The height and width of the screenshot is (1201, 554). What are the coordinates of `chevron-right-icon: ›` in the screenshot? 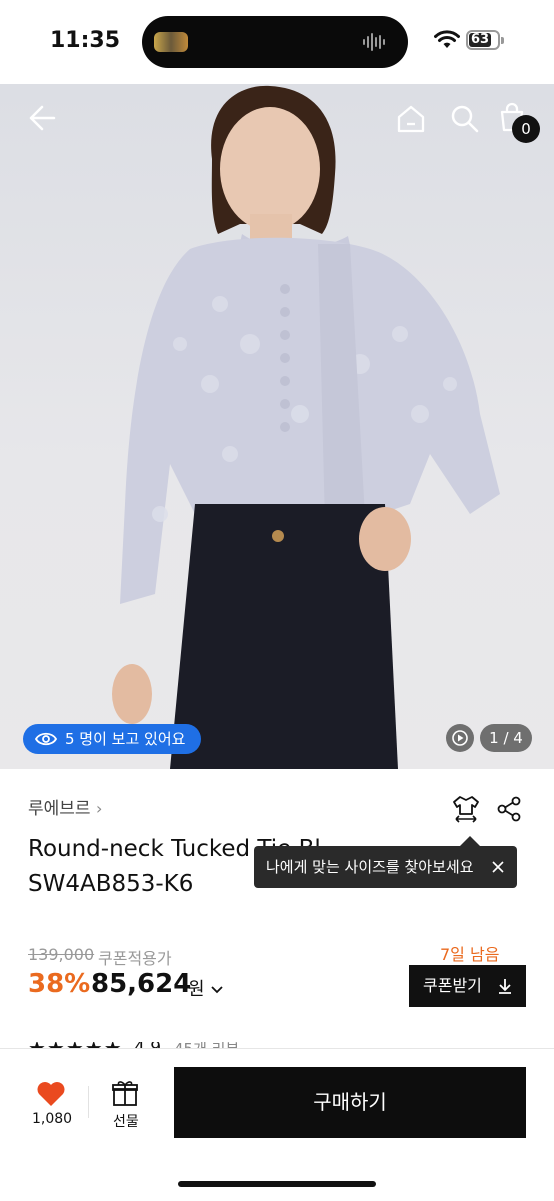 It's located at (99, 808).